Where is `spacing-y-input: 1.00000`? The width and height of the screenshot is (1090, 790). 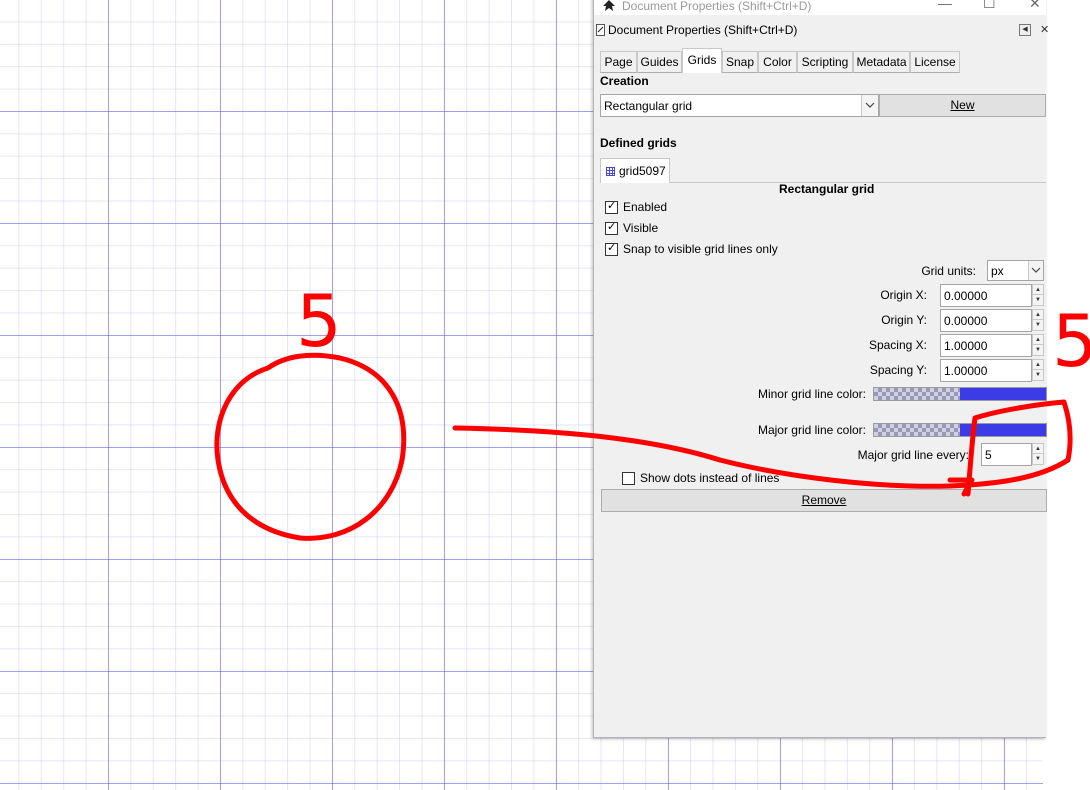
spacing-y-input: 1.00000 is located at coordinates (986, 370).